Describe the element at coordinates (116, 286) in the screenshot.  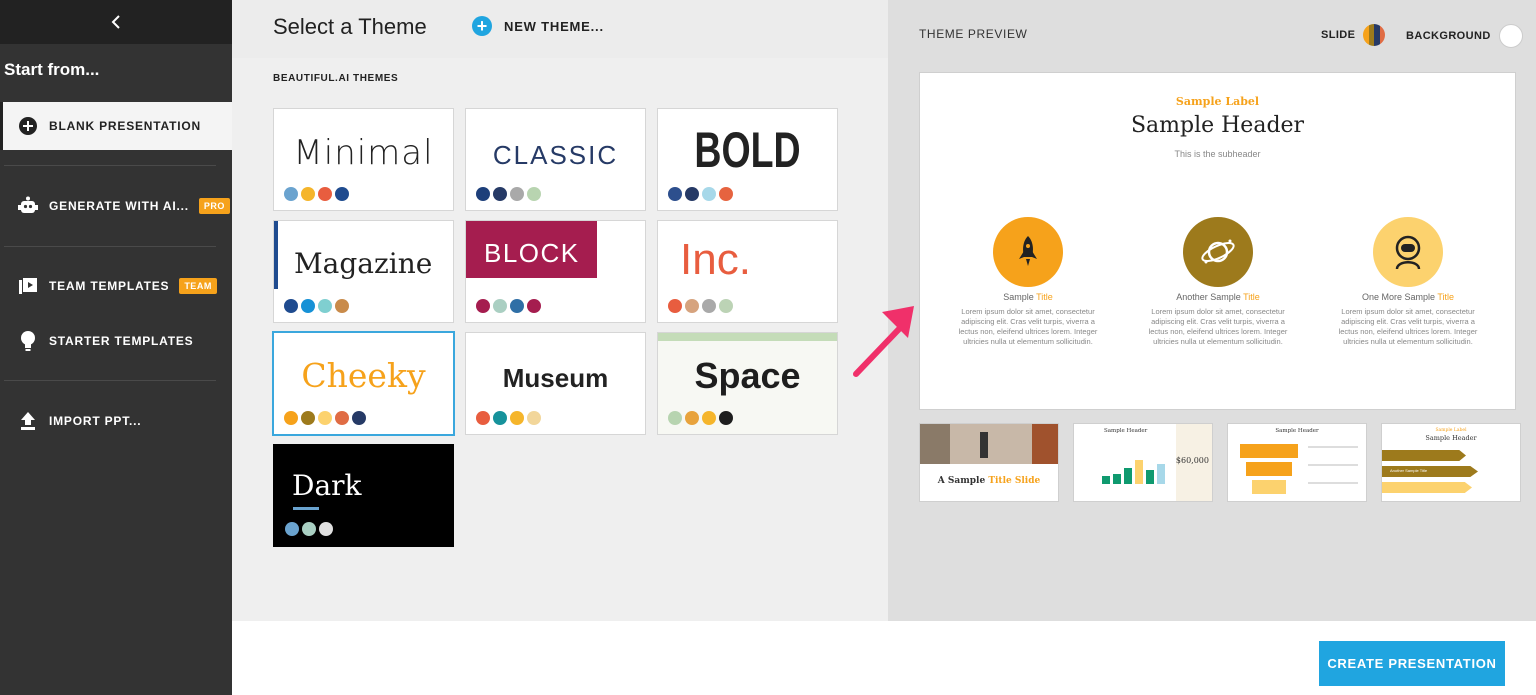
I see `sidebar-item-team-templates: TEAM TEMPLATES TEAM` at that location.